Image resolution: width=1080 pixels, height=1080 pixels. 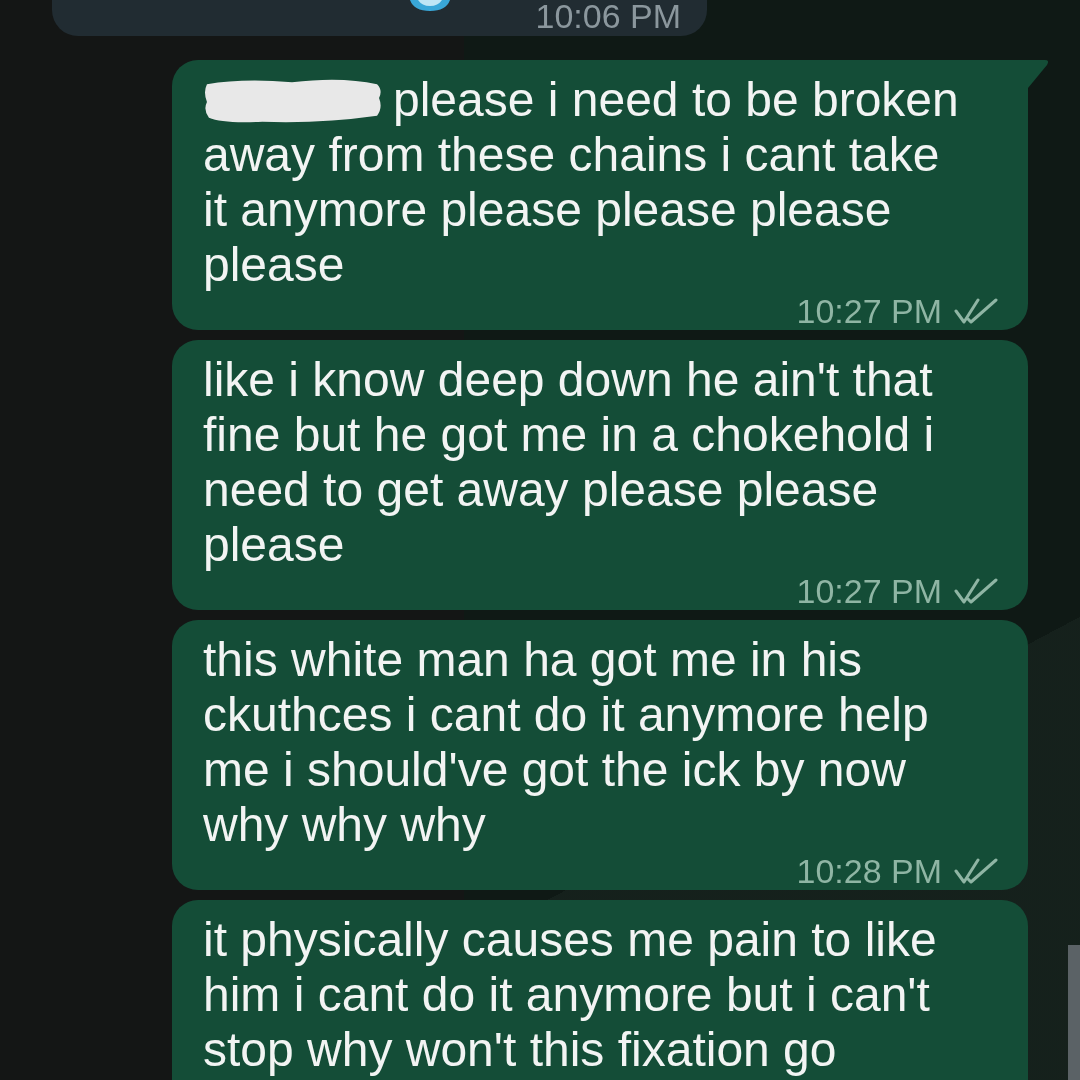 What do you see at coordinates (1074, 1012) in the screenshot?
I see `scrollbar` at bounding box center [1074, 1012].